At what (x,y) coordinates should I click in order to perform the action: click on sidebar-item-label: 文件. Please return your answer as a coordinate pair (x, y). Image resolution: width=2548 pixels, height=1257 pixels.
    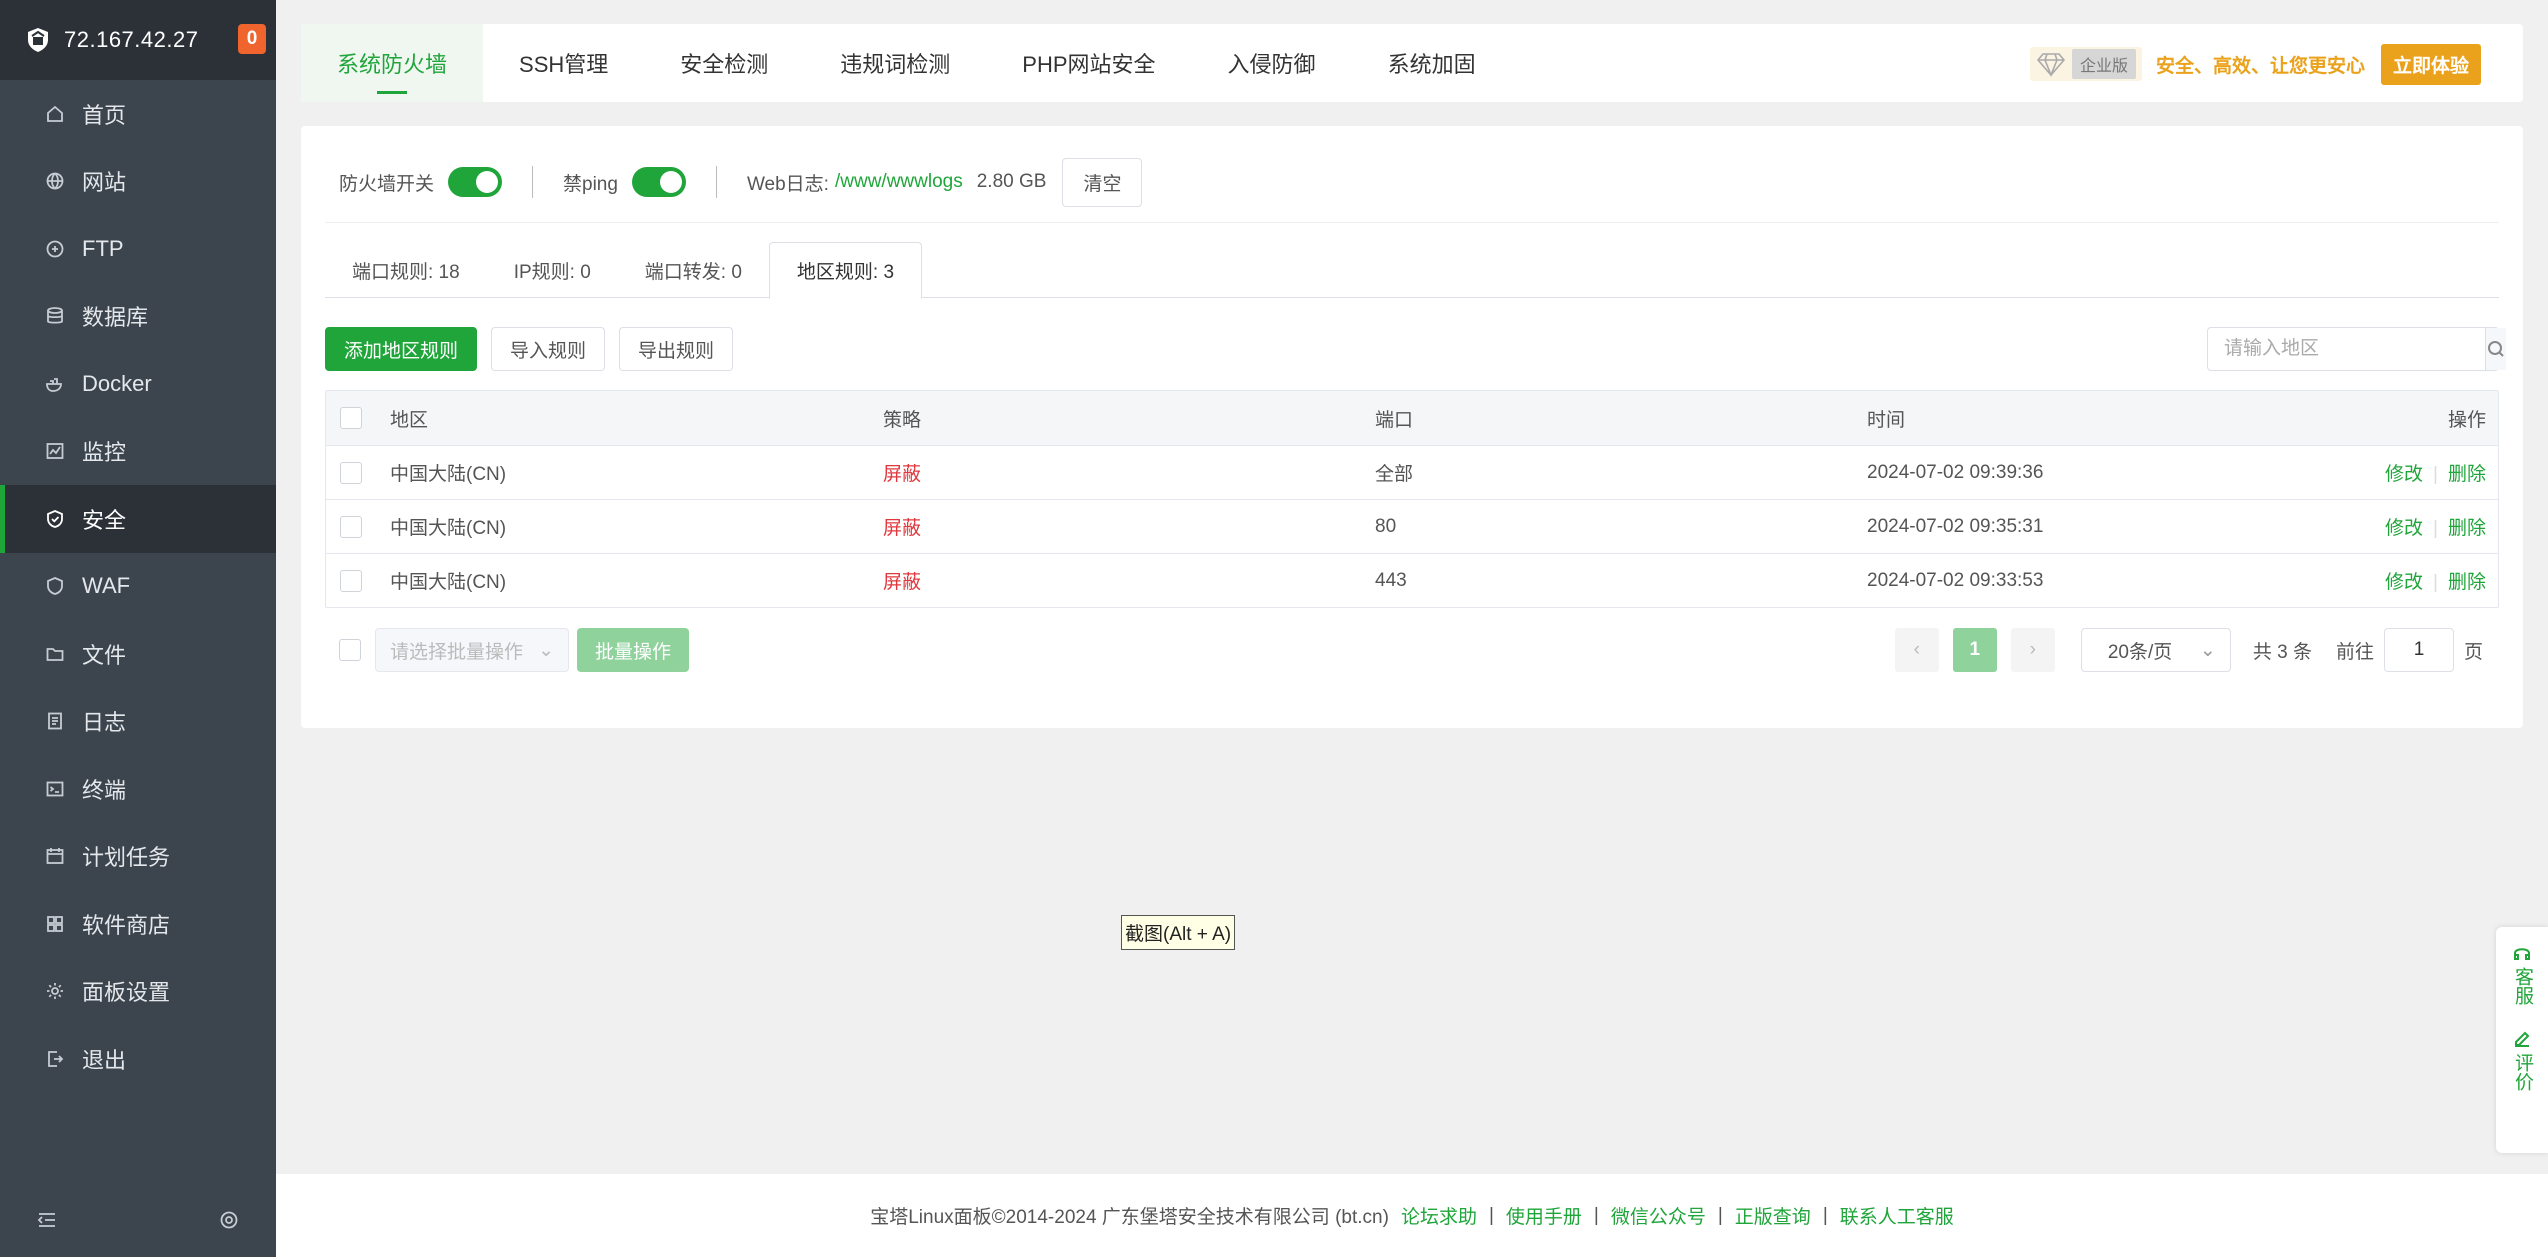
    Looking at the image, I should click on (104, 655).